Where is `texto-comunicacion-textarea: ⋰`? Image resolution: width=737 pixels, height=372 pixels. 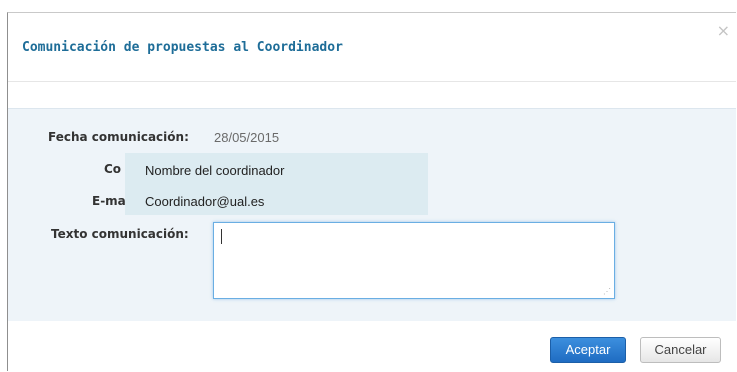
texto-comunicacion-textarea: ⋰ is located at coordinates (414, 260).